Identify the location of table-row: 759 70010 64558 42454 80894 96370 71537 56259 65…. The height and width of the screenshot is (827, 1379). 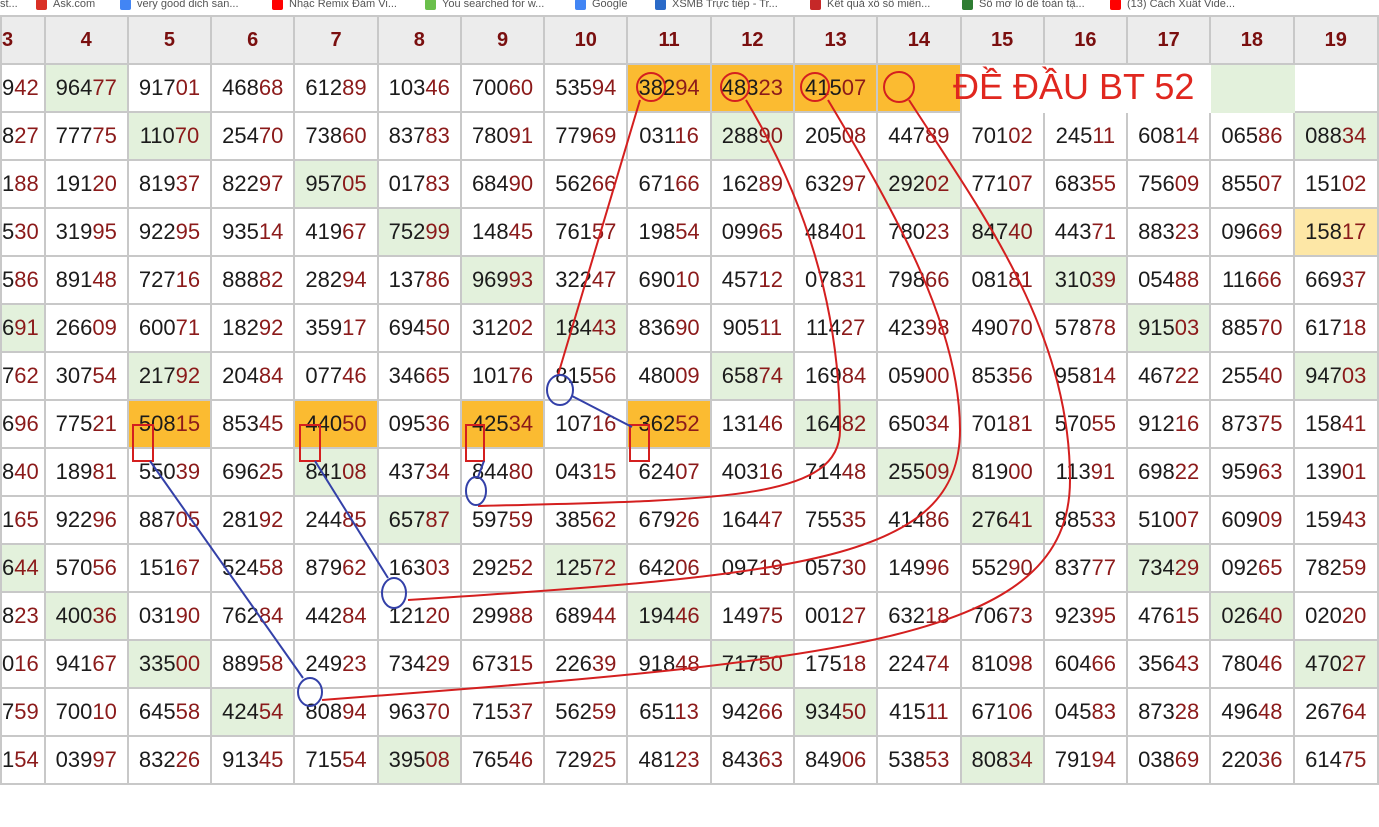
(689, 712).